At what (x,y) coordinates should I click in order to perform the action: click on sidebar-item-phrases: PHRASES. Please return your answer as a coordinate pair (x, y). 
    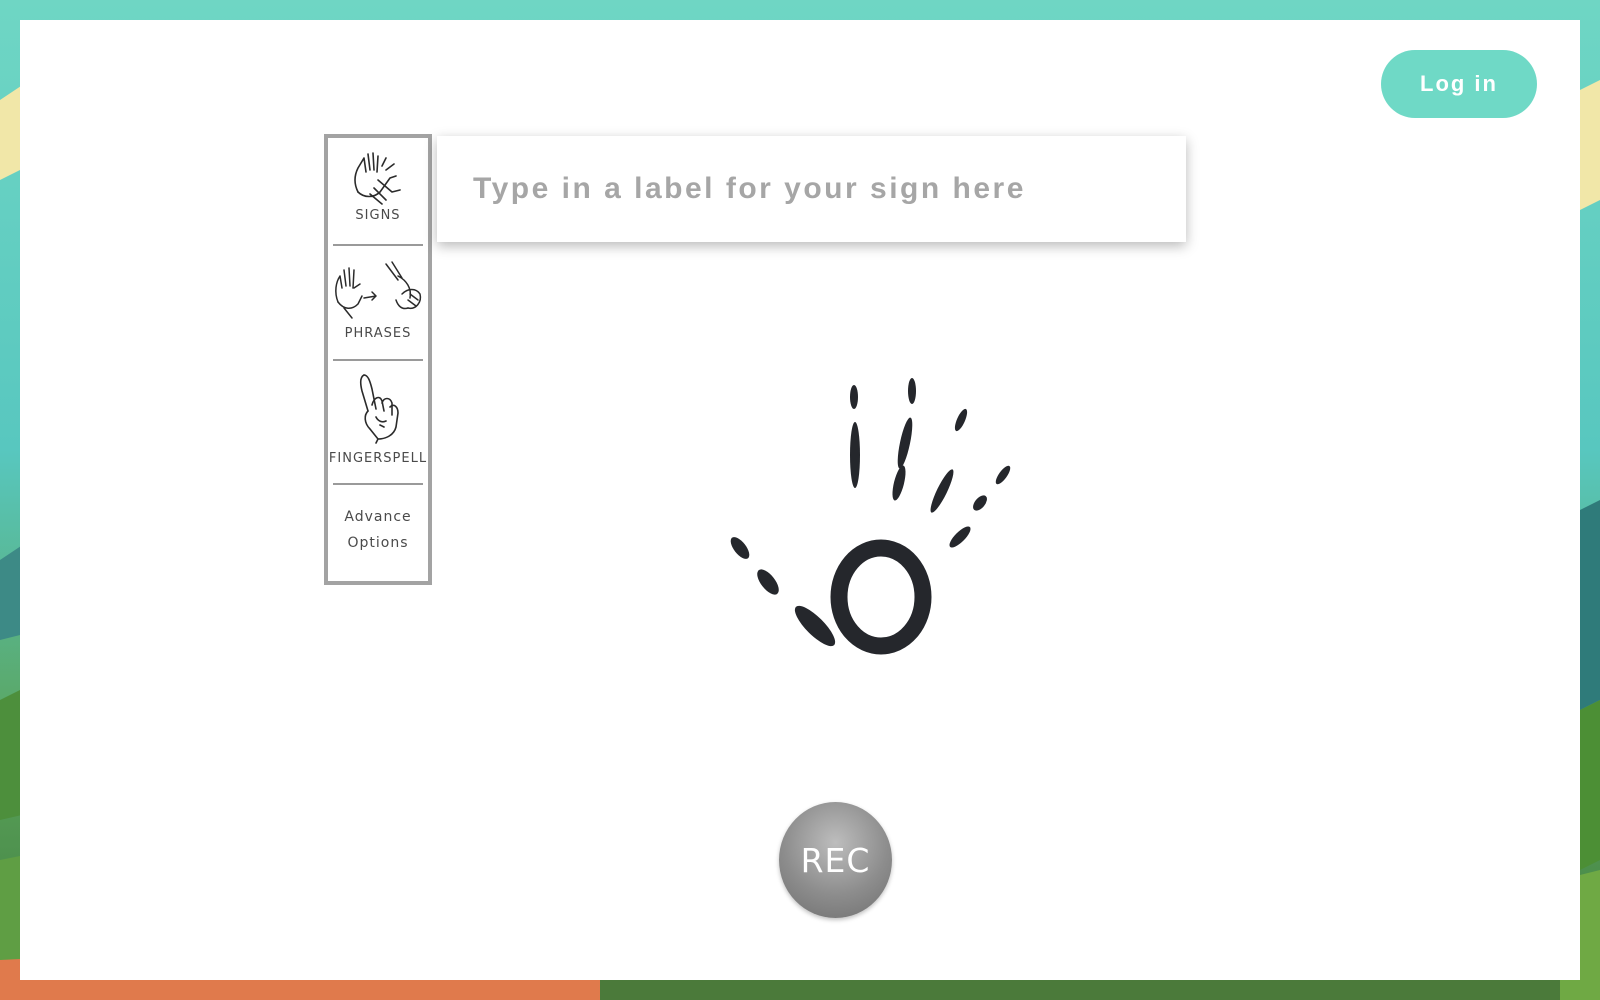
    Looking at the image, I should click on (378, 299).